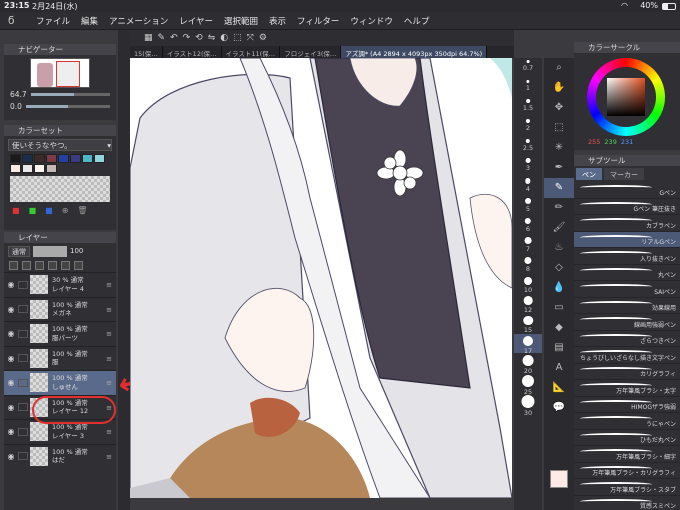 The image size is (680, 510). I want to click on document-tab: アズ調* (A4 2894 x 4093px 350dpi 64.7%), so click(414, 52).